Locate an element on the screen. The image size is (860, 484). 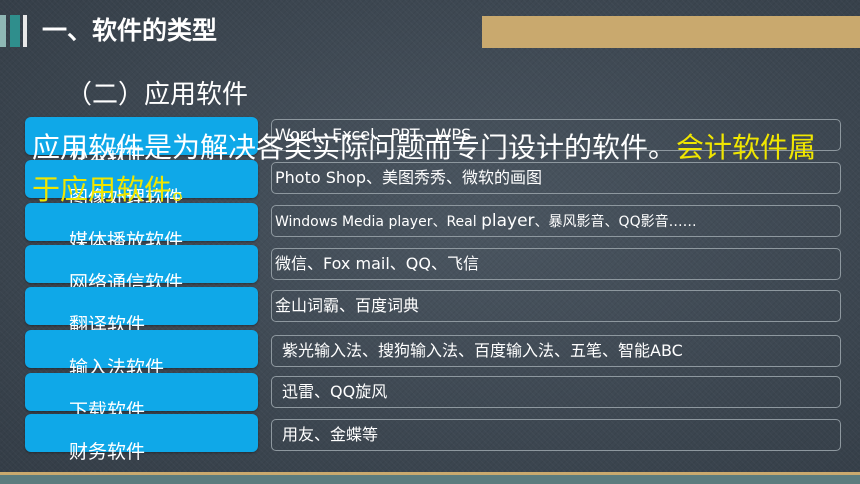
category-button-download: 下载软件 is located at coordinates (141, 397).